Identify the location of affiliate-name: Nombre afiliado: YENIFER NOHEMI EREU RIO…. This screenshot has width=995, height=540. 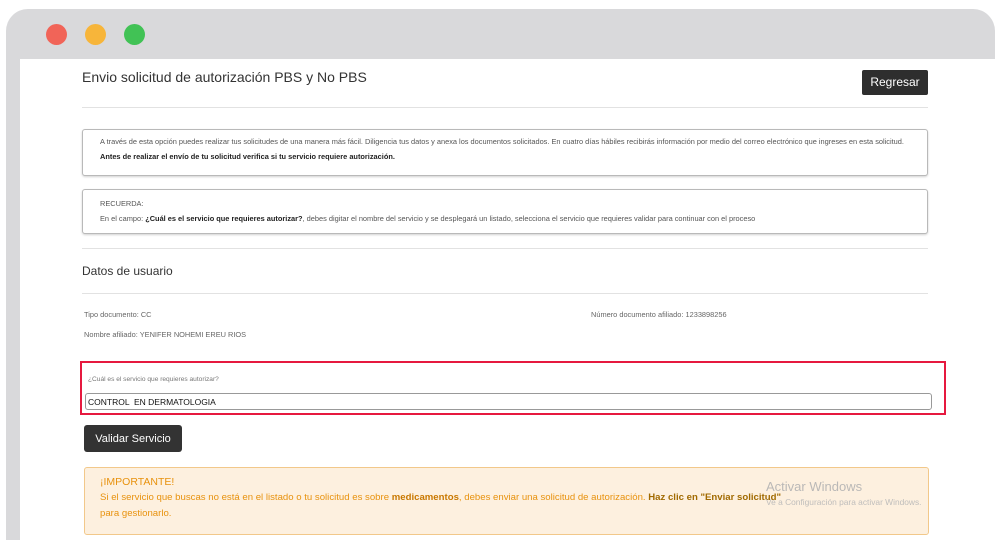
(165, 334).